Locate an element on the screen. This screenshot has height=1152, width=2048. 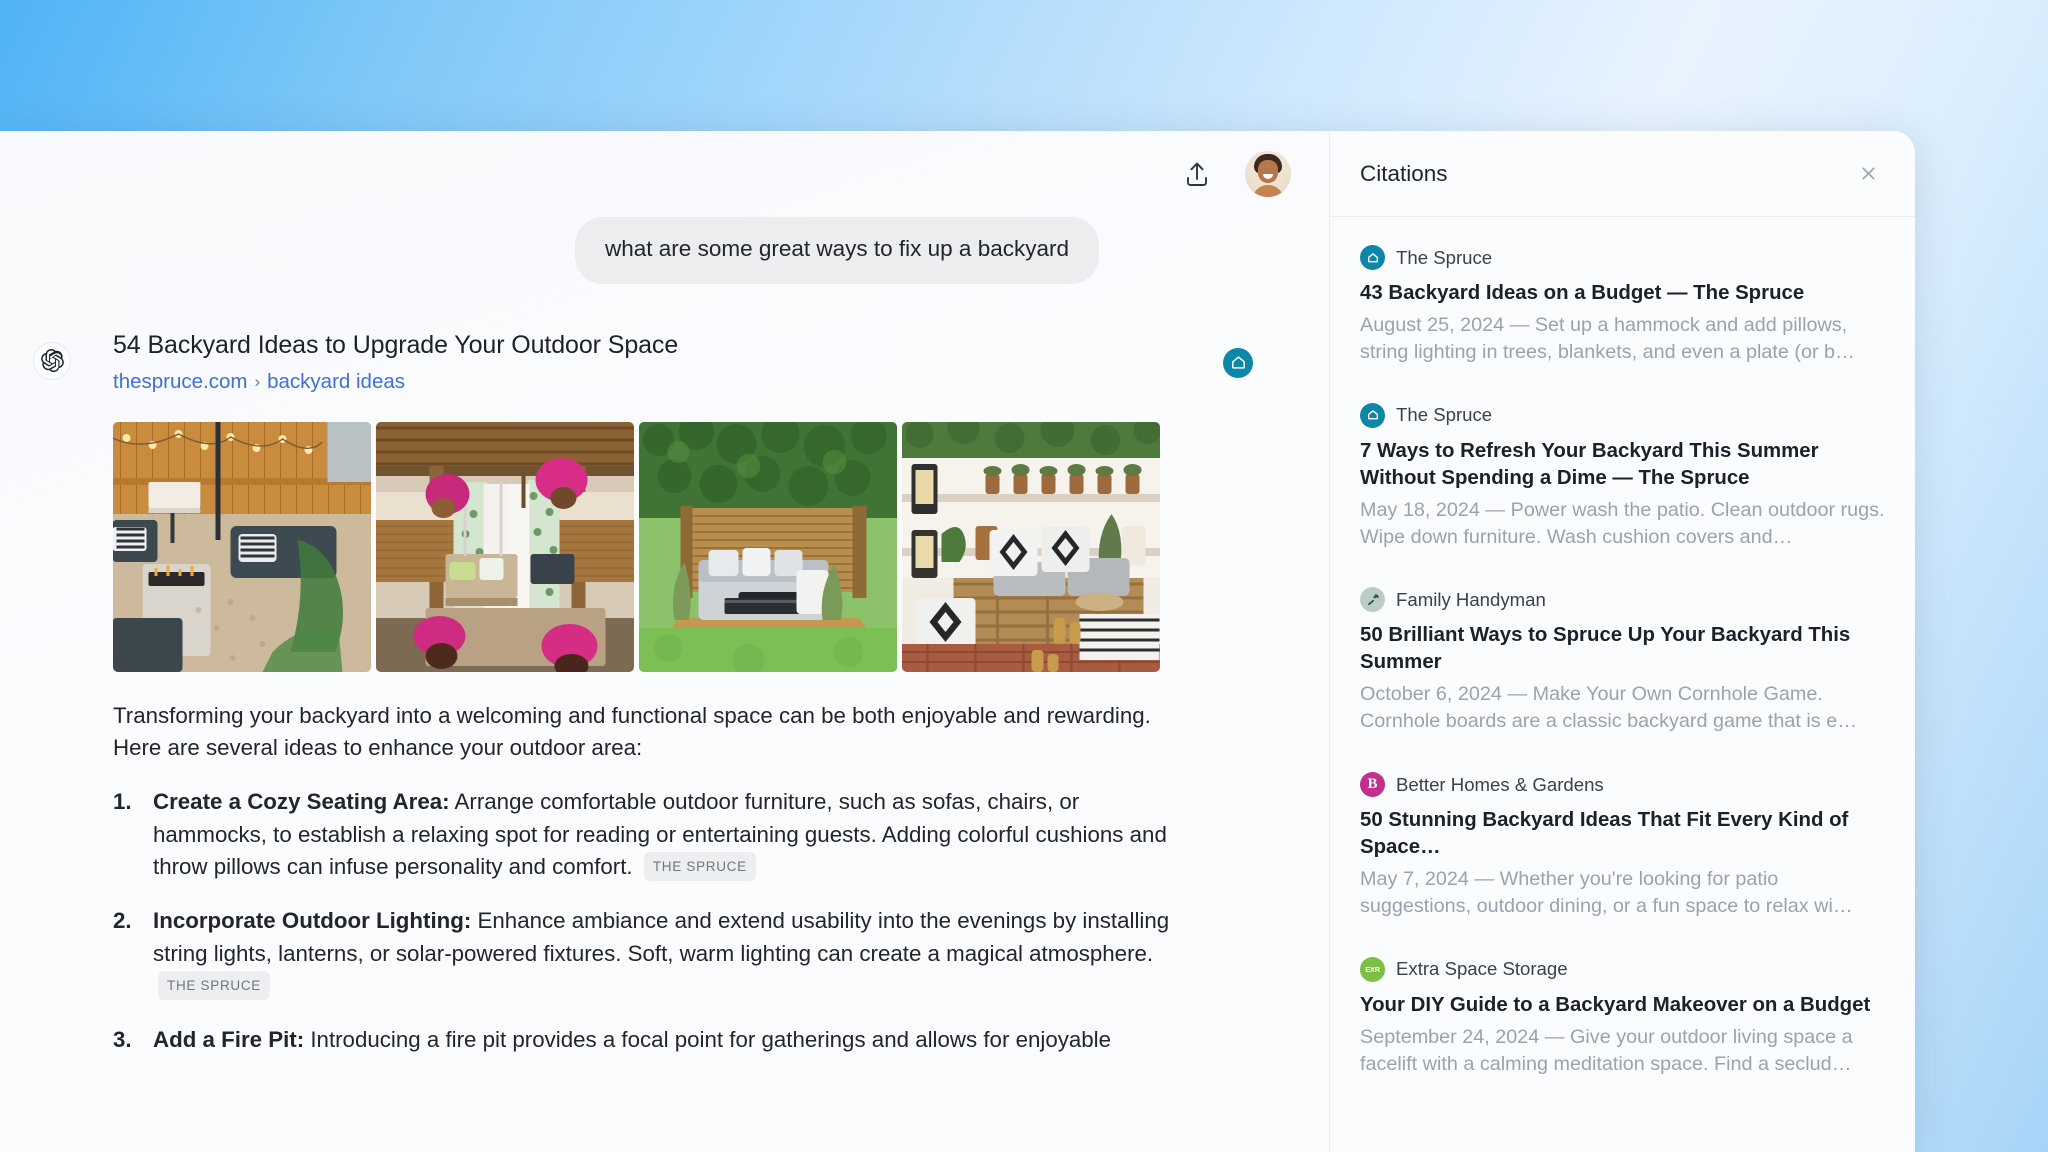
chevron-right-icon: › is located at coordinates (257, 381).